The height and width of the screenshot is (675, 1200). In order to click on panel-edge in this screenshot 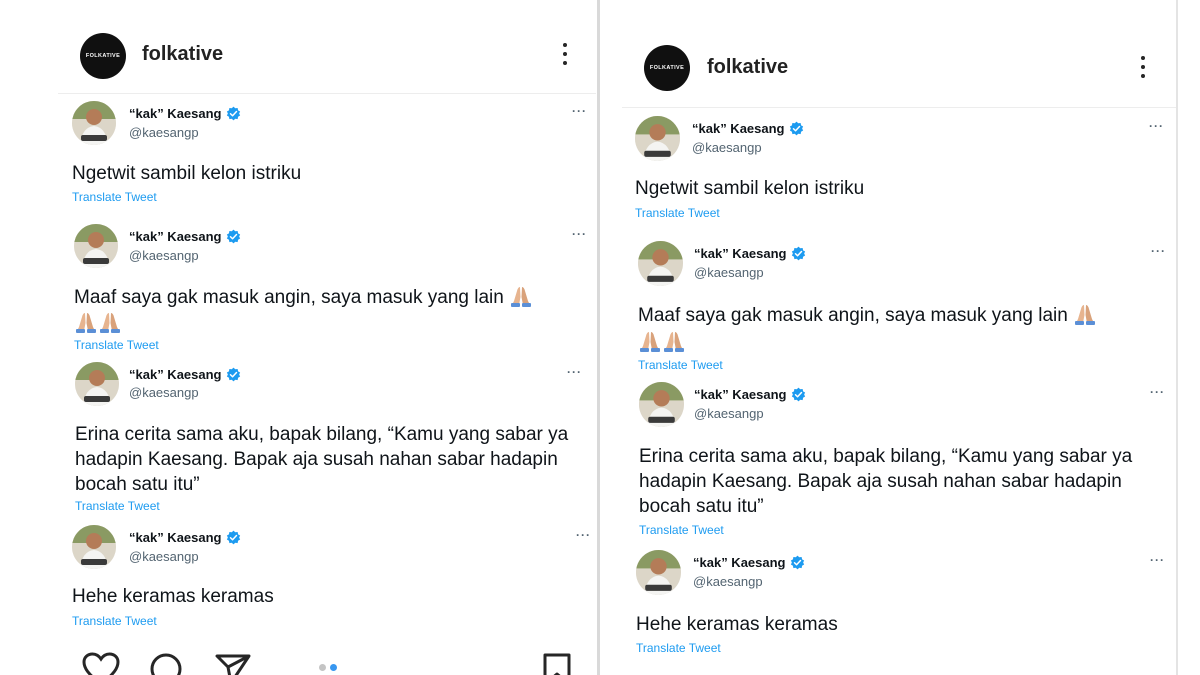, I will do `click(1177, 337)`.